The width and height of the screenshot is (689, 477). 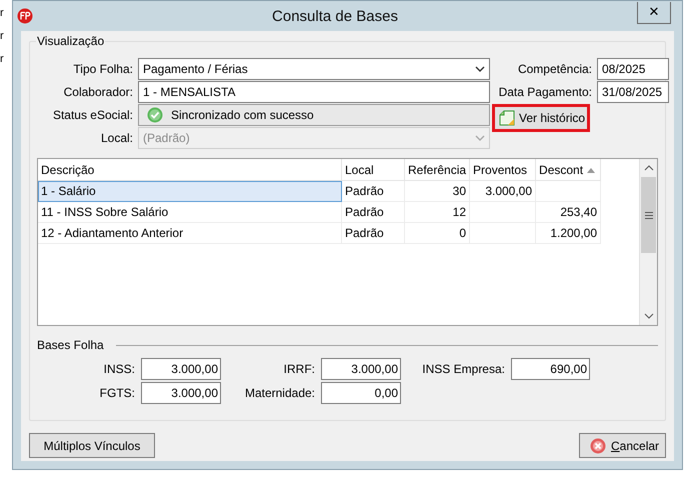 I want to click on app-logo-icon, so click(x=25, y=16).